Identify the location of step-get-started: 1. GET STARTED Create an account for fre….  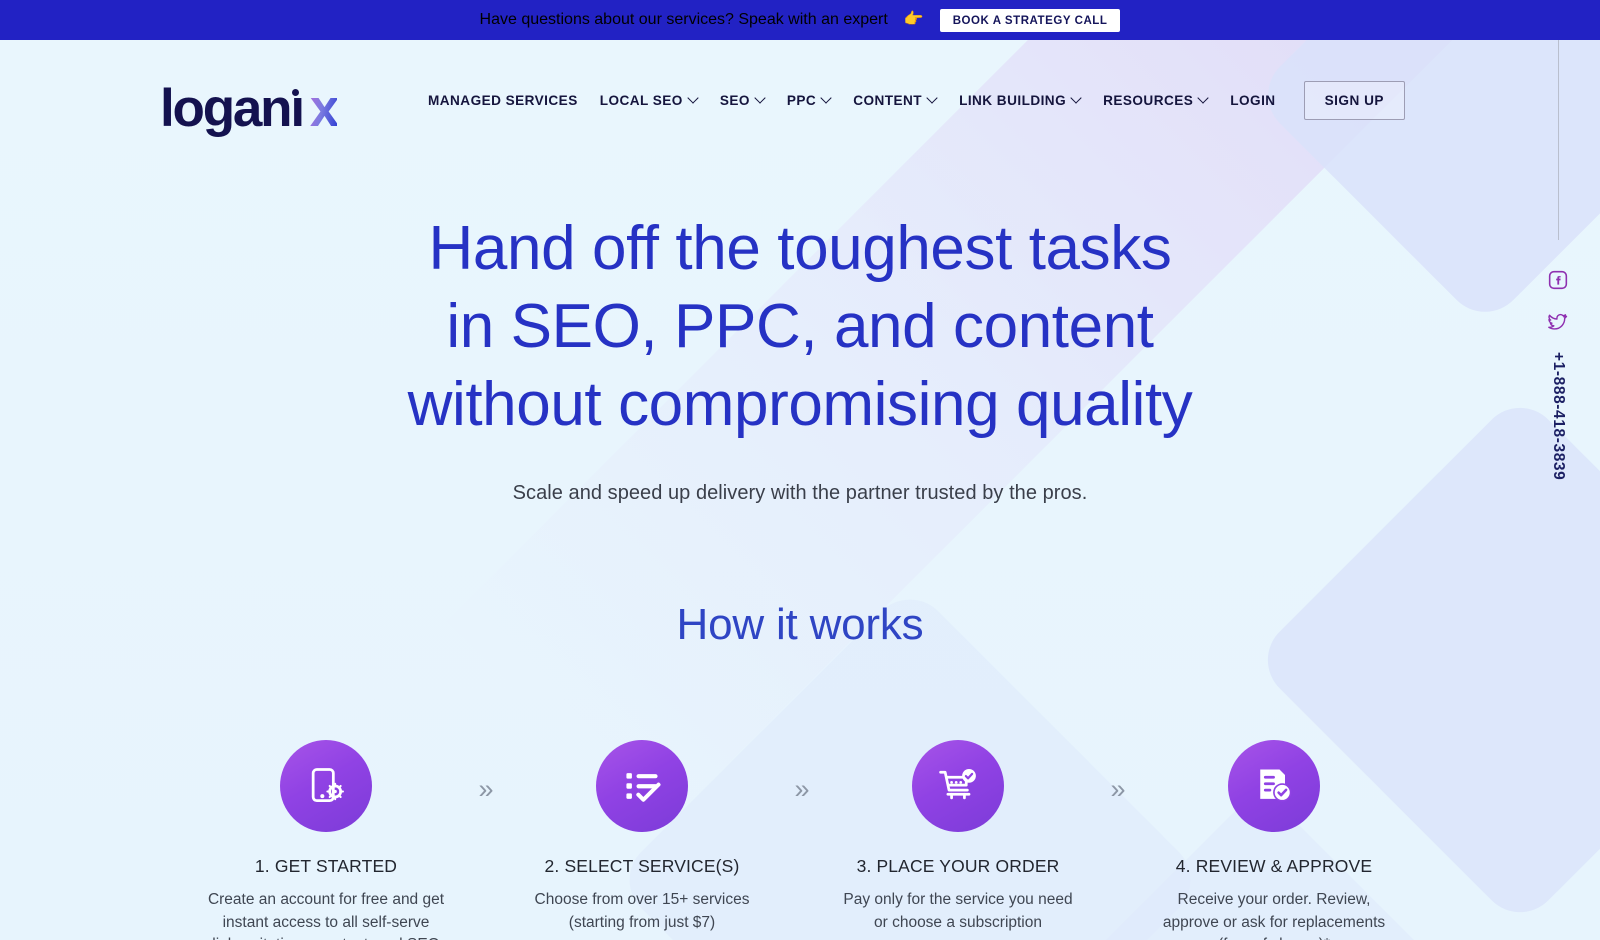
(326, 840).